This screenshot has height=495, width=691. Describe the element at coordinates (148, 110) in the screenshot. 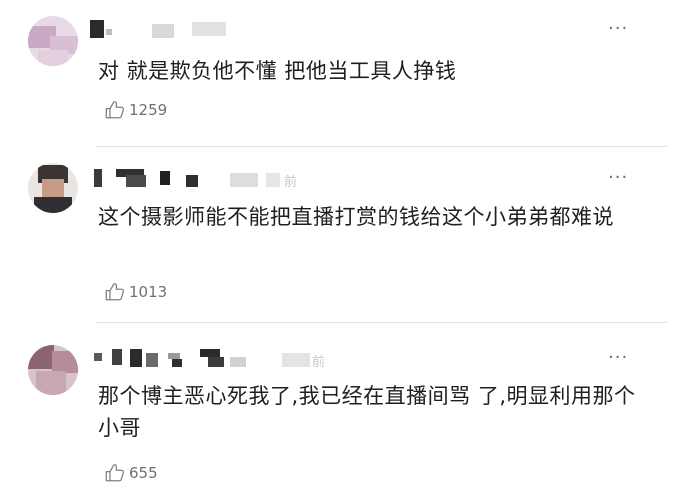

I see `like-count: 1259` at that location.